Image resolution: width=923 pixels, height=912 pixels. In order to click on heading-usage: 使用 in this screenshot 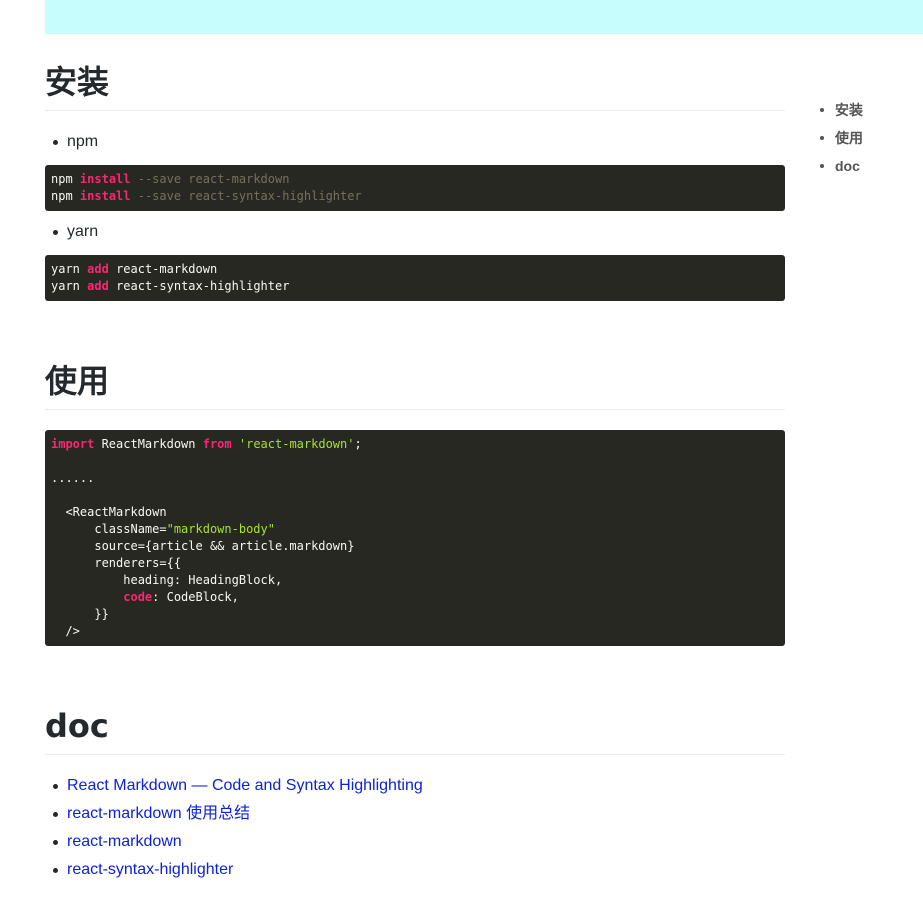, I will do `click(415, 385)`.